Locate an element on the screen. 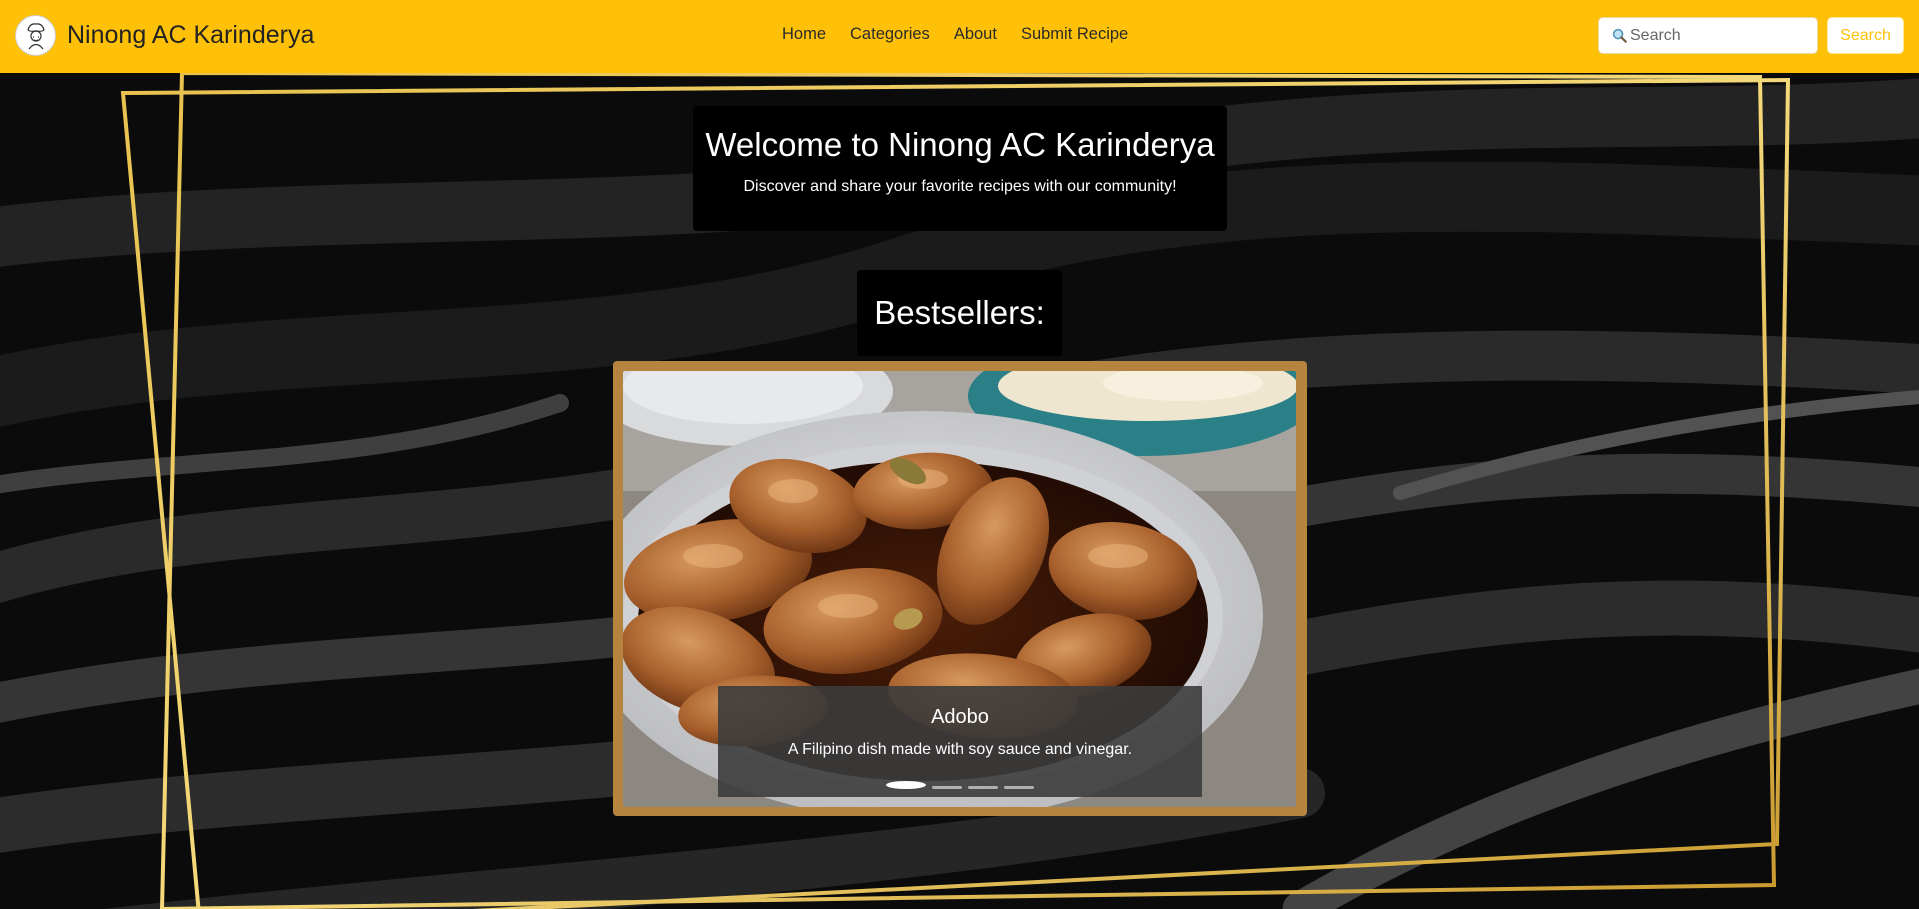 This screenshot has width=1919, height=909. bestsellers-heading-box: Bestsellers: is located at coordinates (959, 313).